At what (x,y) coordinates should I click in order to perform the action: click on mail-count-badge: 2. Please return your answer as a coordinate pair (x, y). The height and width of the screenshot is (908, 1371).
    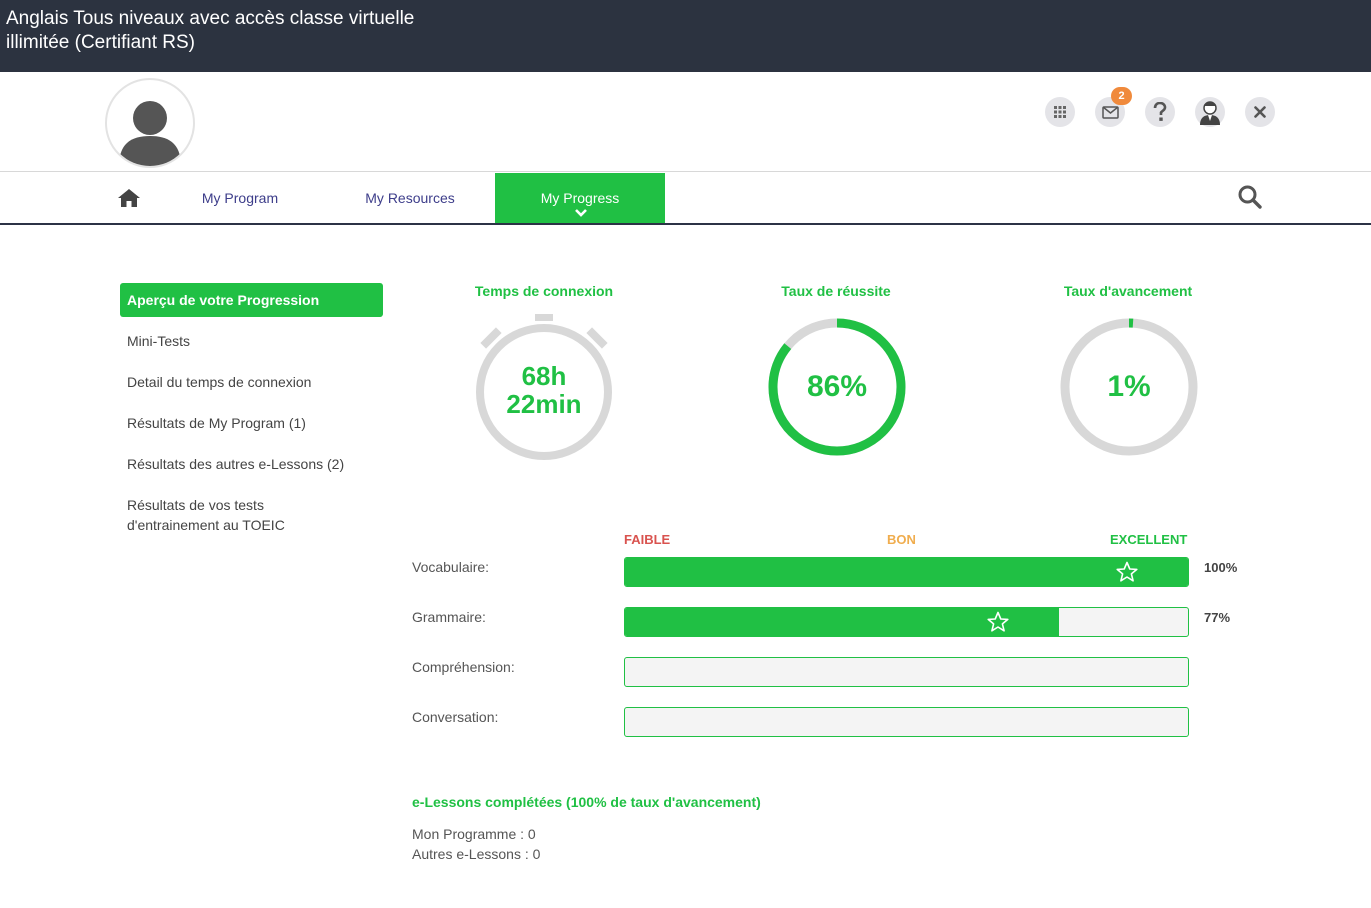
    Looking at the image, I should click on (1121, 96).